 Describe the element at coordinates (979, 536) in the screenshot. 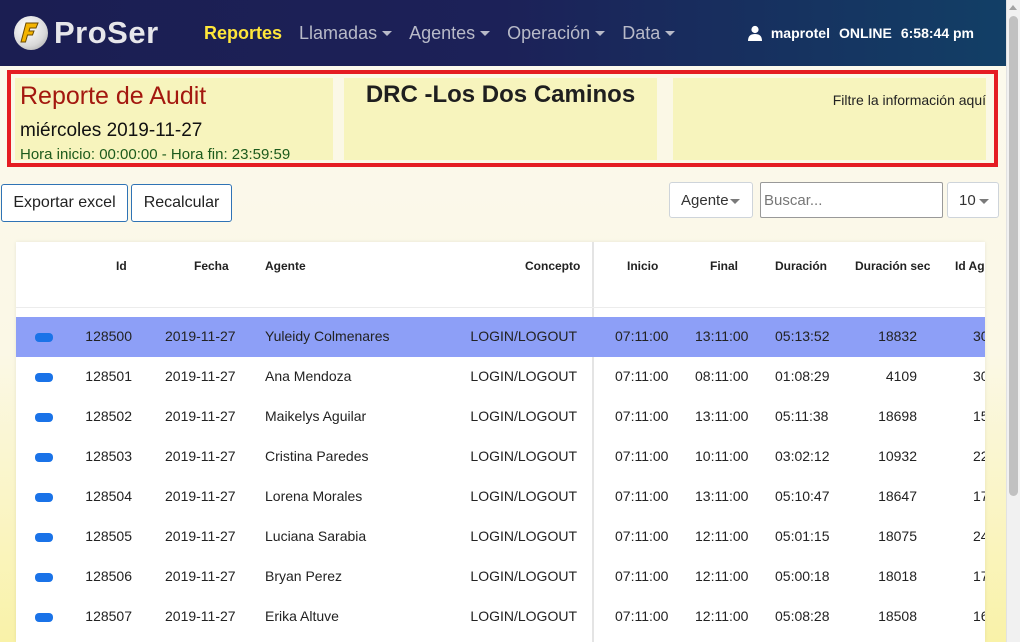

I see `cell-id-agente: 24` at that location.